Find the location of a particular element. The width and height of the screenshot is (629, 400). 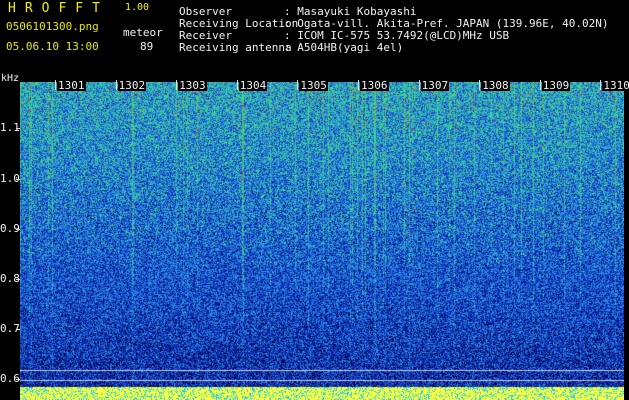

time-tick-label: 1308 is located at coordinates (495, 85).